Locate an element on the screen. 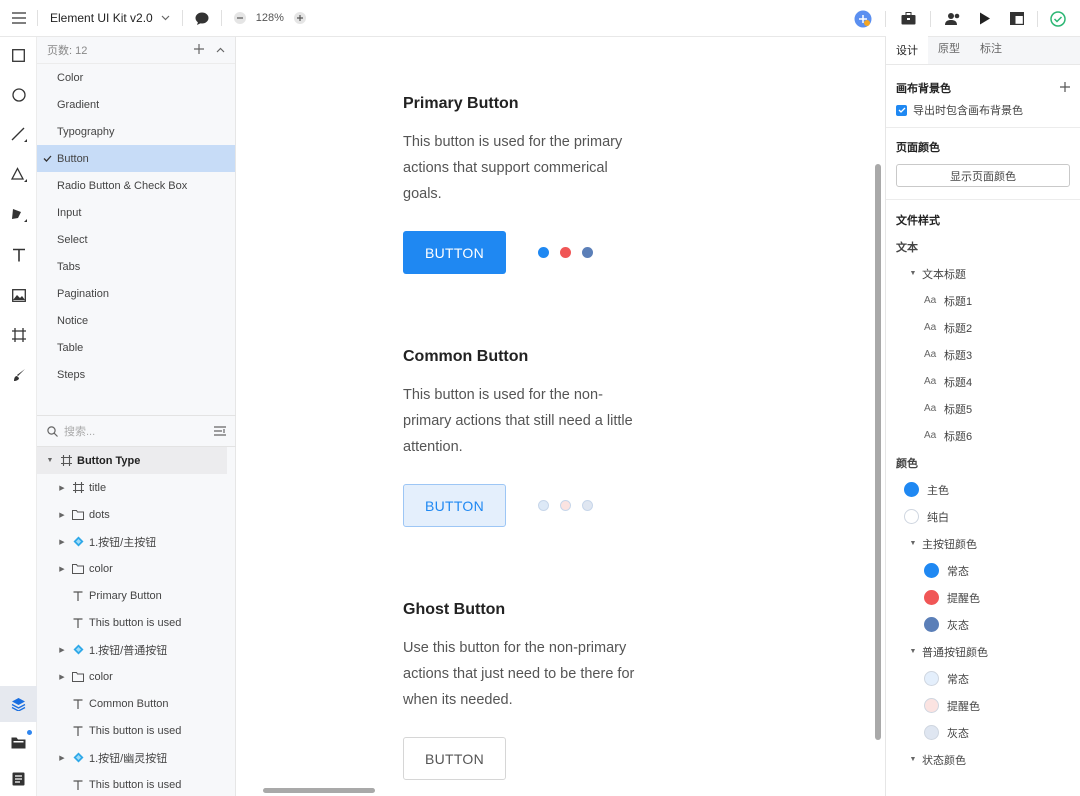 The image size is (1080, 796). rectangle-tool-icon is located at coordinates (18, 55).